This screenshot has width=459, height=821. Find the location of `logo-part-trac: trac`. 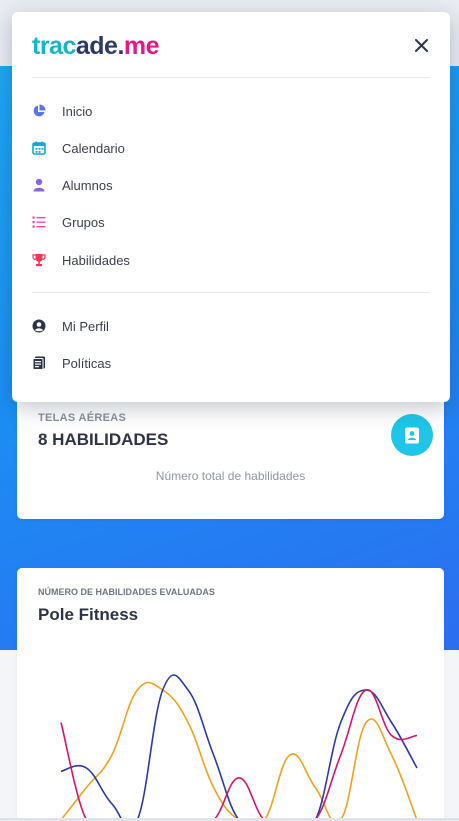

logo-part-trac: trac is located at coordinates (54, 46).